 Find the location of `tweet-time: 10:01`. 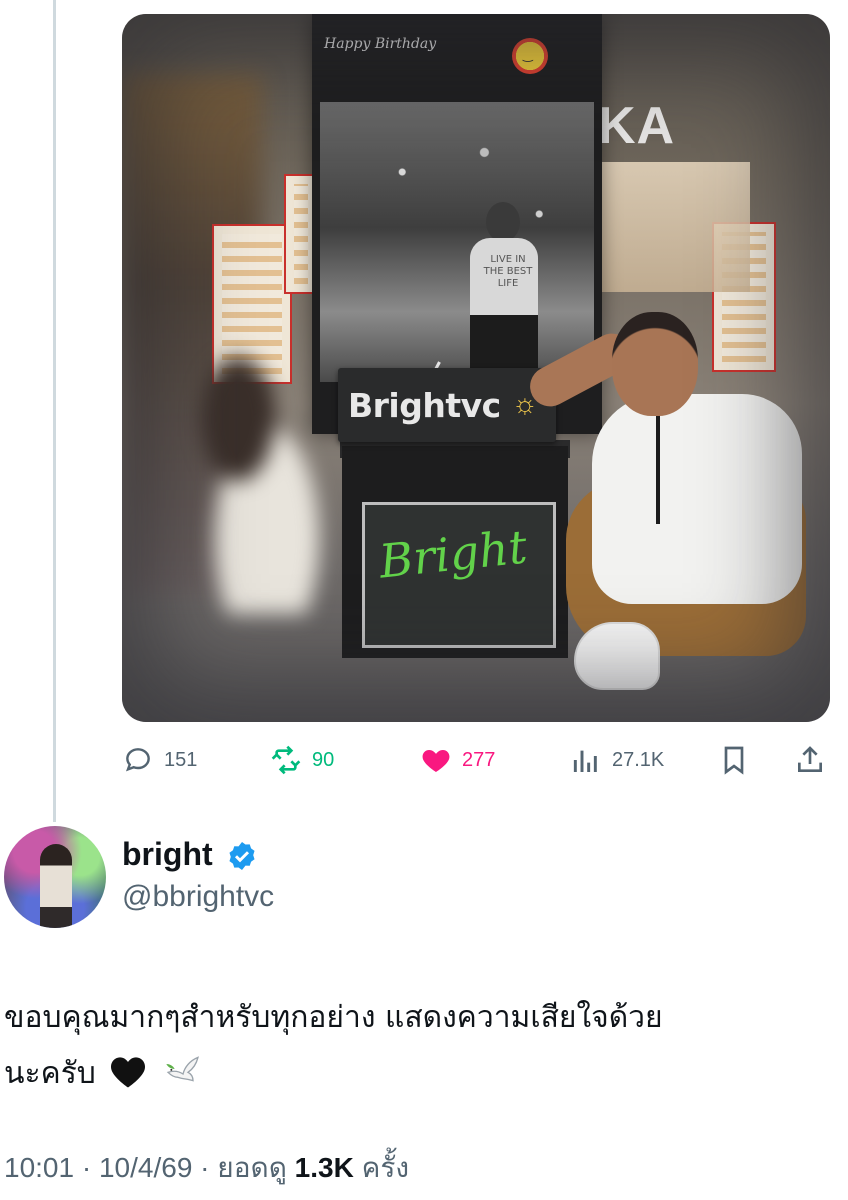

tweet-time: 10:01 is located at coordinates (39, 1167).